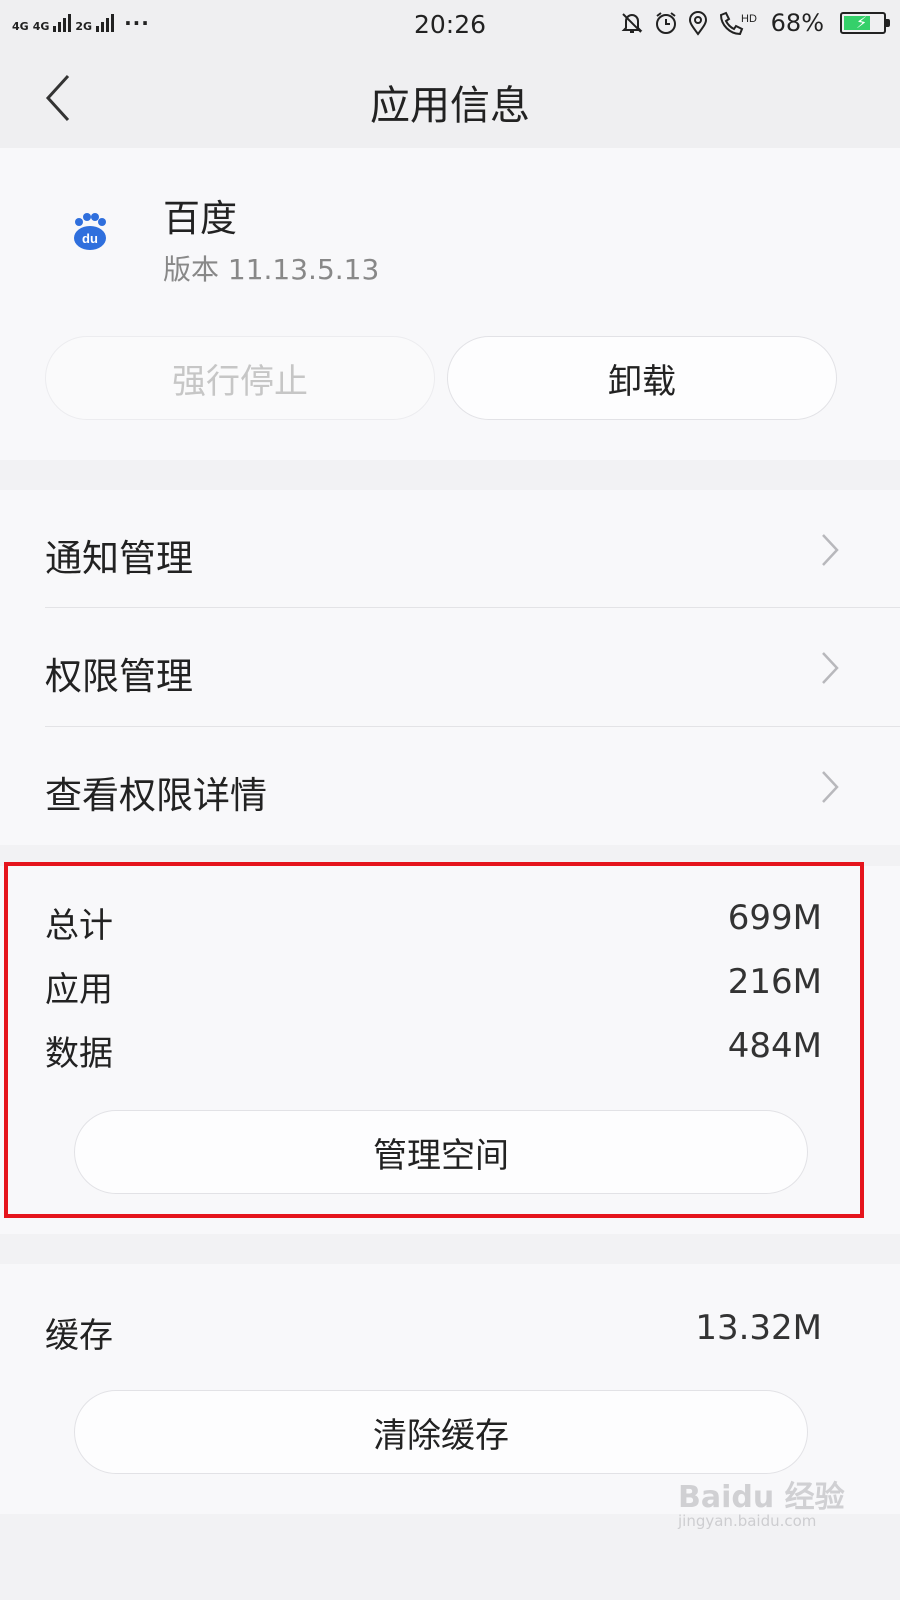  What do you see at coordinates (450, 923) in the screenshot?
I see `storage-total-row: 总计 699M` at bounding box center [450, 923].